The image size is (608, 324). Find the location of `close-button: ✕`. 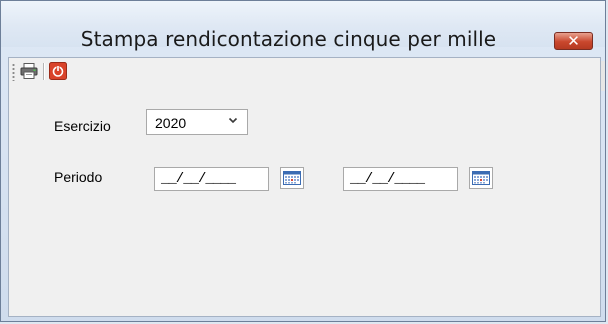

close-button: ✕ is located at coordinates (573, 41).